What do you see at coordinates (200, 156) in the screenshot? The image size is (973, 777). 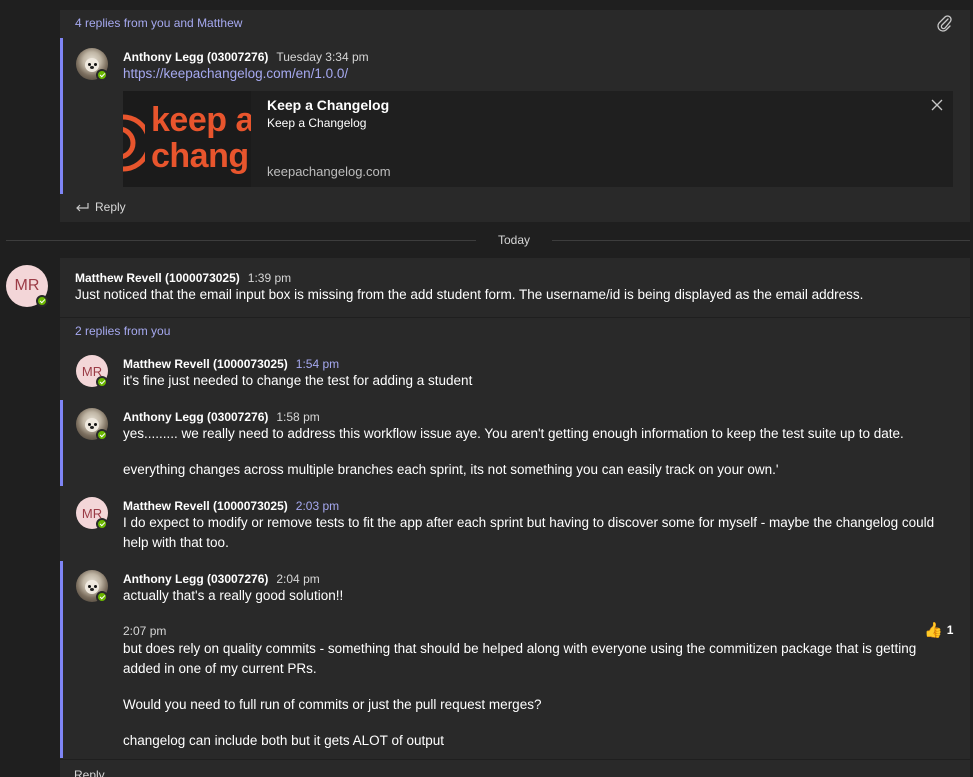 I see `logo-text-line2: chang` at bounding box center [200, 156].